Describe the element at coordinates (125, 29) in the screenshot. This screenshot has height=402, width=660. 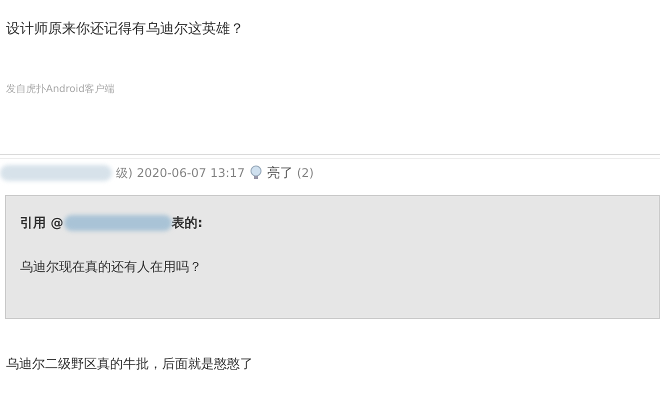
I see `post-text: 设计师原来你还记得有乌迪尔这英雄？` at that location.